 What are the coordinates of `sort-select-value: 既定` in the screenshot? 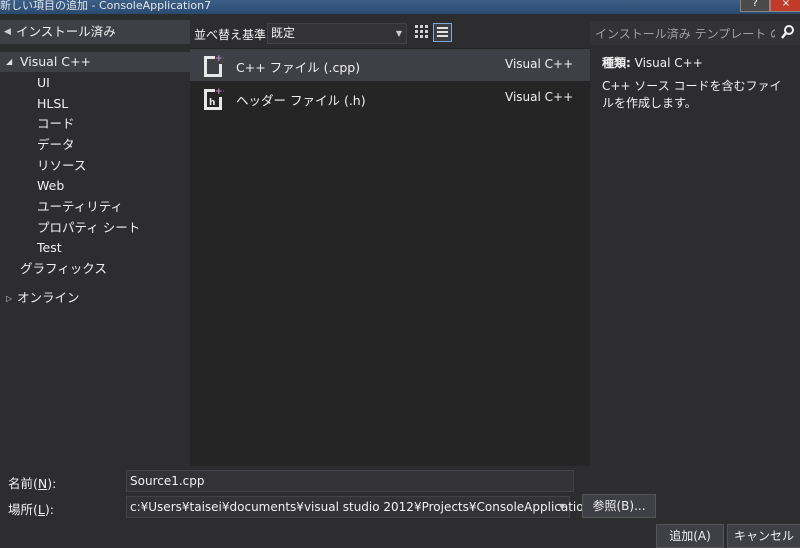 It's located at (283, 33).